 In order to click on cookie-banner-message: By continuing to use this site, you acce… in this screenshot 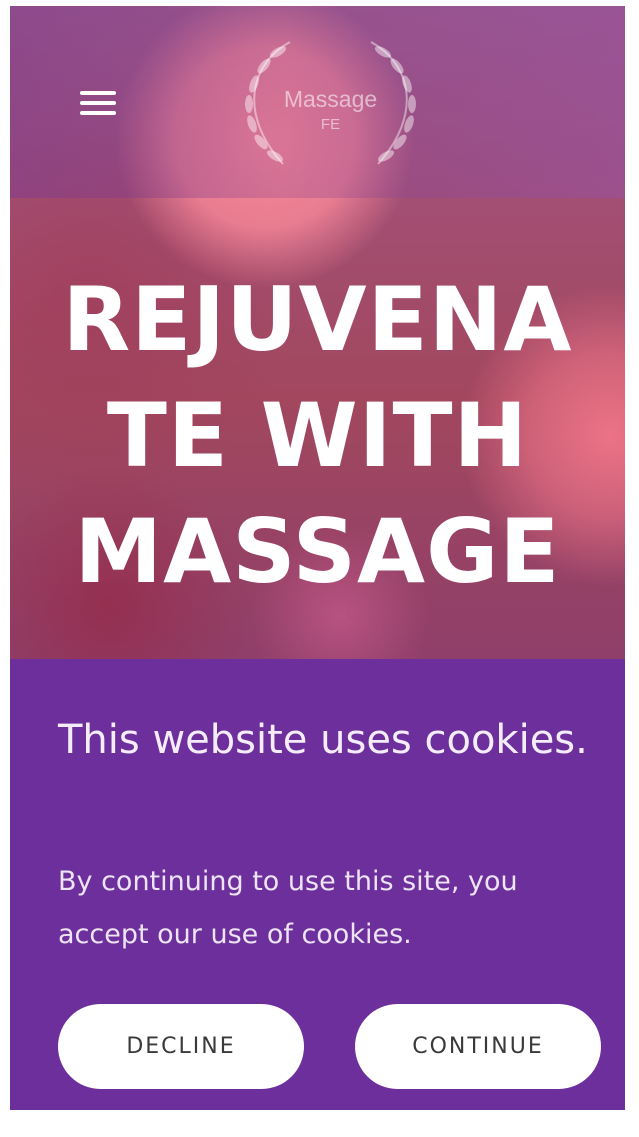, I will do `click(288, 908)`.